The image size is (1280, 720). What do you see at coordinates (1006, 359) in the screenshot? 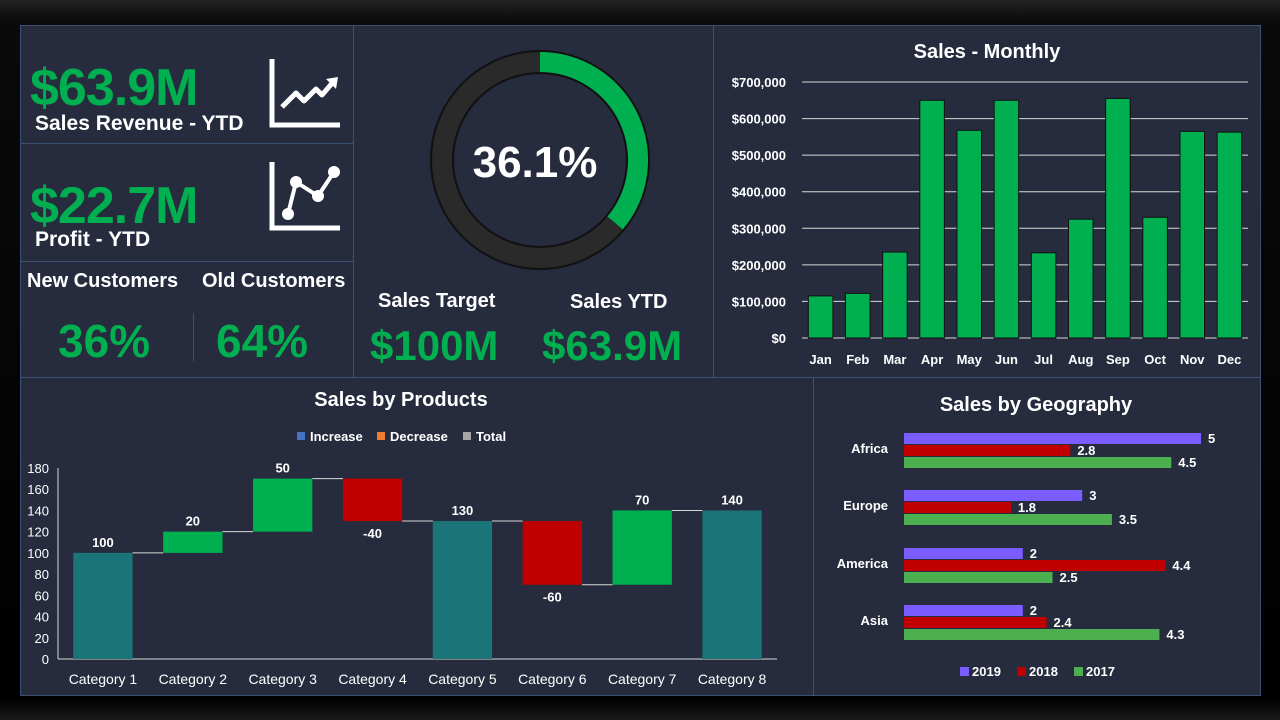
I see `monthly-x-tick: Jun` at bounding box center [1006, 359].